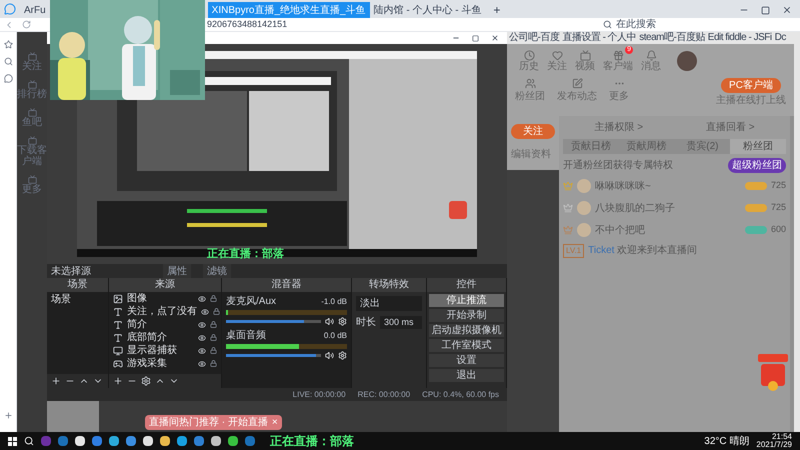 This screenshot has width=800, height=450. Describe the element at coordinates (780, 38) in the screenshot. I see `bookmark: Dc` at that location.